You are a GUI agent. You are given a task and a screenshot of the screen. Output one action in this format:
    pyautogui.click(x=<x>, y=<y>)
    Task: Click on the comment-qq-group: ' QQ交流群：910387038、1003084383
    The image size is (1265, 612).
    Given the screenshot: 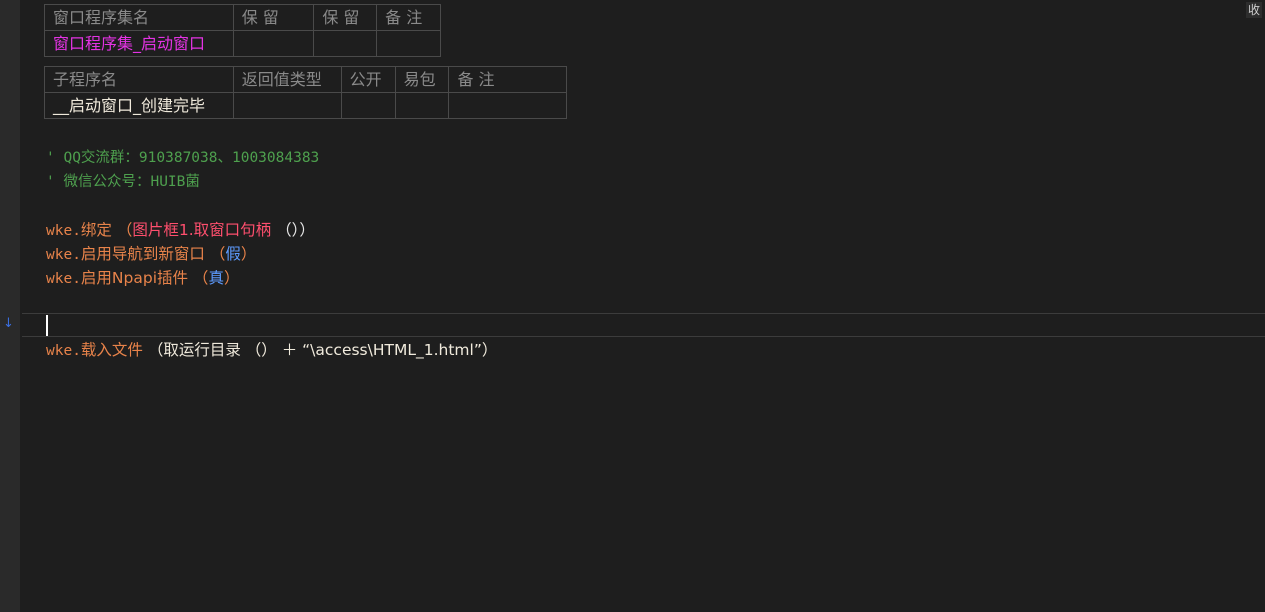 What is the action you would take?
    pyautogui.click(x=182, y=158)
    